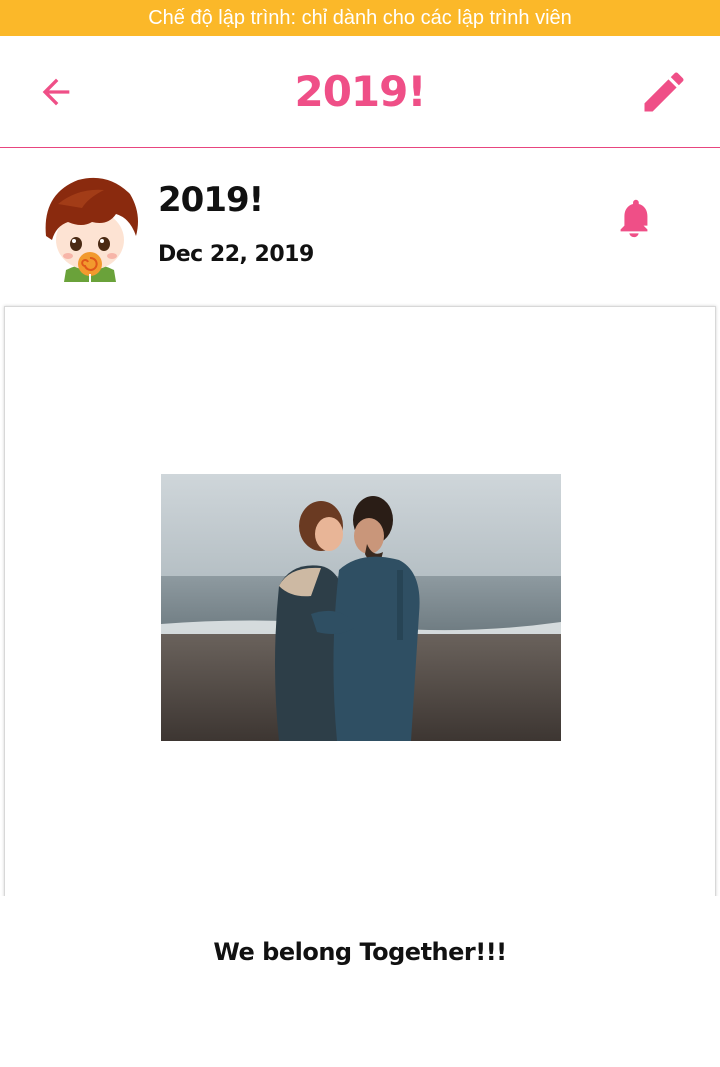 The height and width of the screenshot is (1067, 720). I want to click on page-title: 2019!, so click(360, 91).